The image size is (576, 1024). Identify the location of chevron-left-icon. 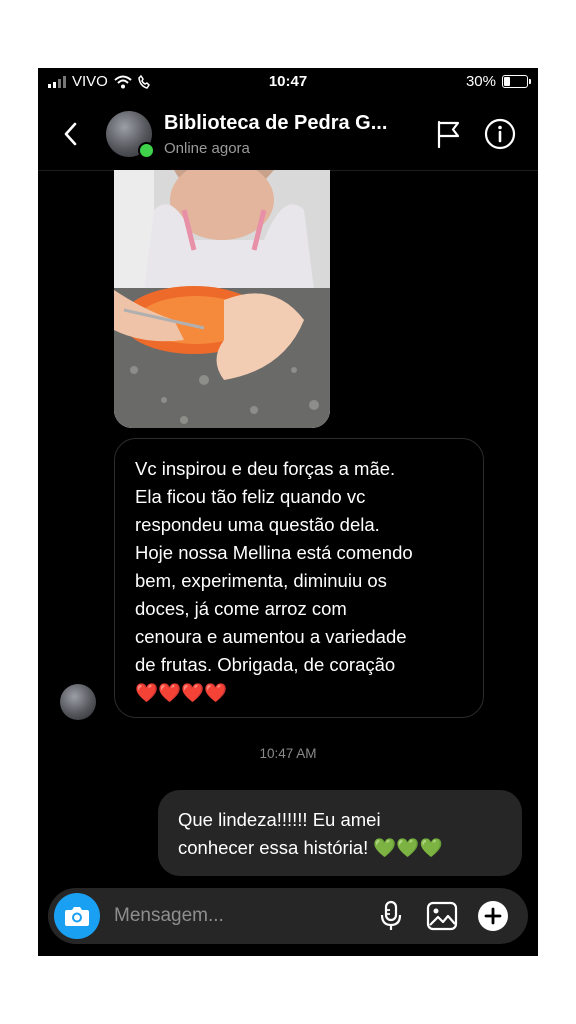
(71, 134).